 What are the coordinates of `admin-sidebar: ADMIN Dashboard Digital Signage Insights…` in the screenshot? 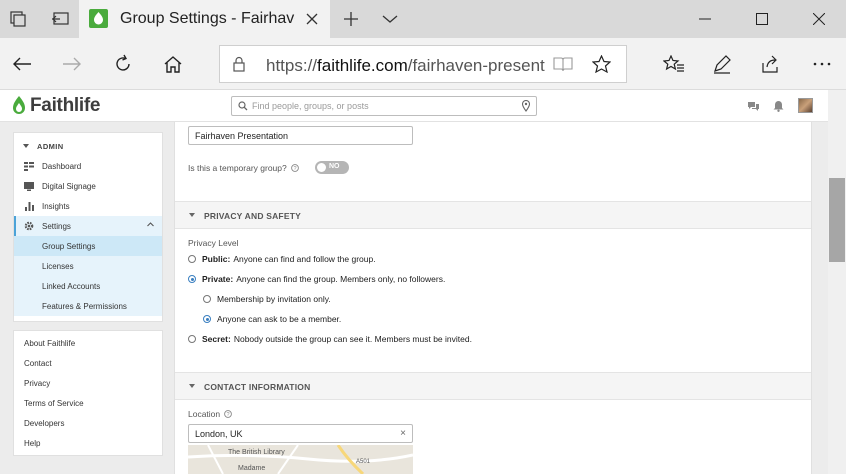 It's located at (88, 227).